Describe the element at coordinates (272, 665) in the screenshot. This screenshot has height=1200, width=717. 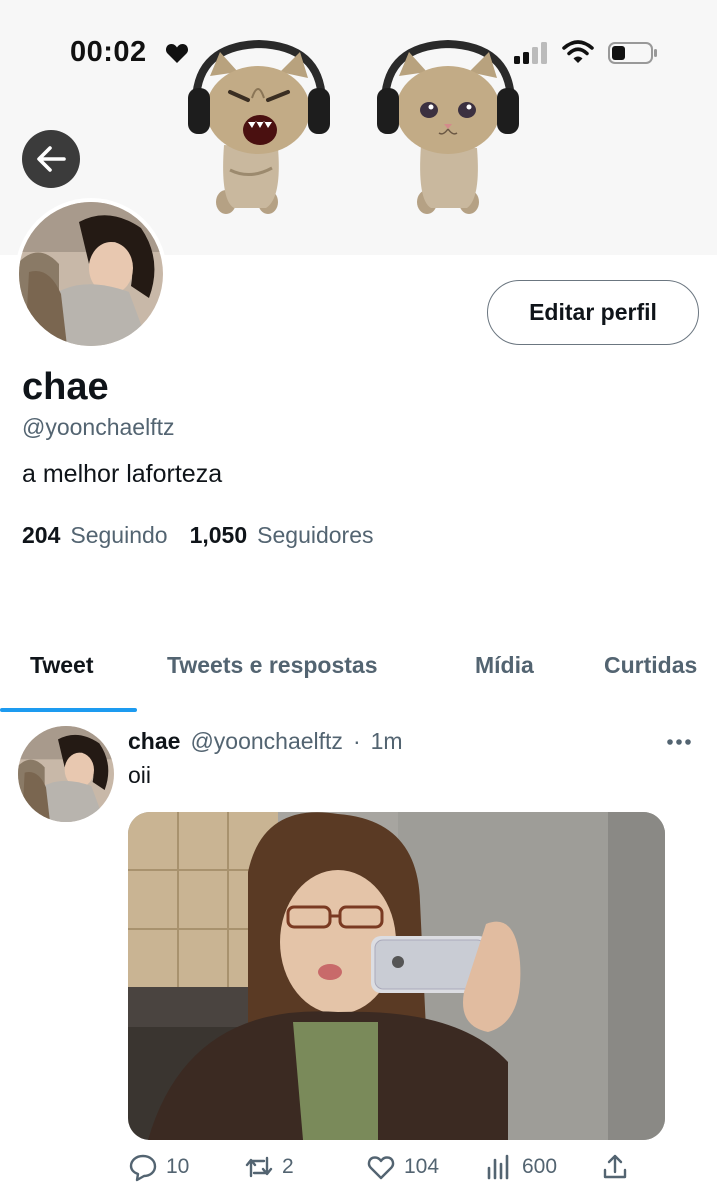
I see `tab-tweets-replies: Tweets e respostas` at that location.